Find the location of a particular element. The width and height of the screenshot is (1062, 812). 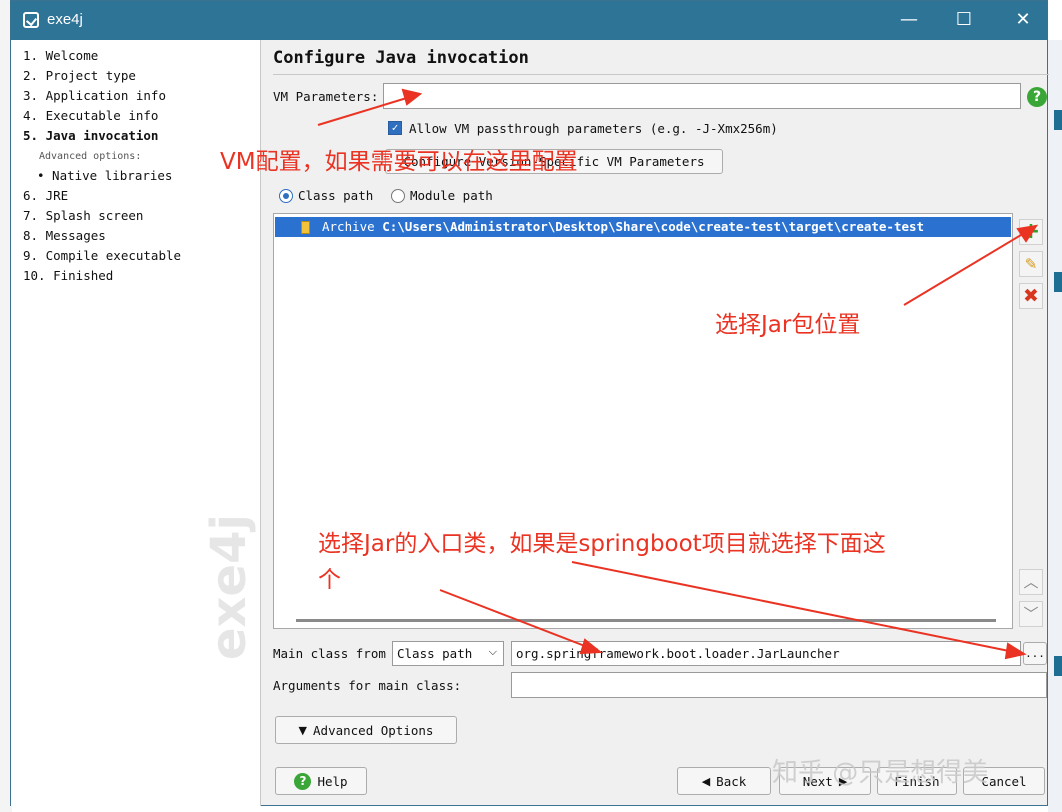

arrow-to-main-class is located at coordinates (515, 619).